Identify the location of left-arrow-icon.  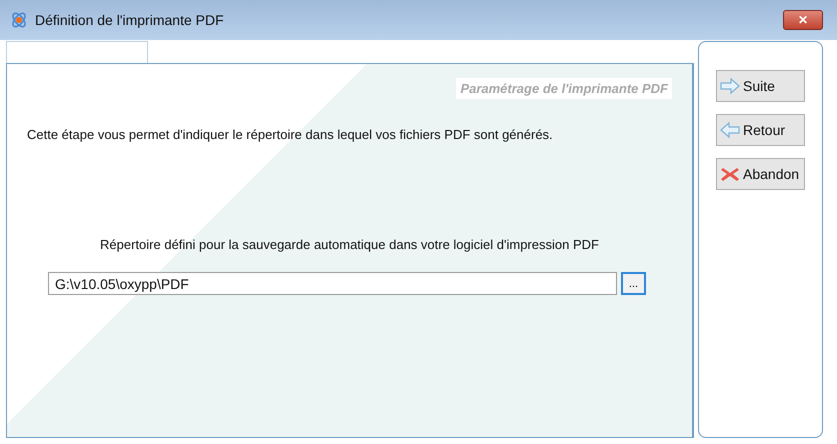
(730, 130).